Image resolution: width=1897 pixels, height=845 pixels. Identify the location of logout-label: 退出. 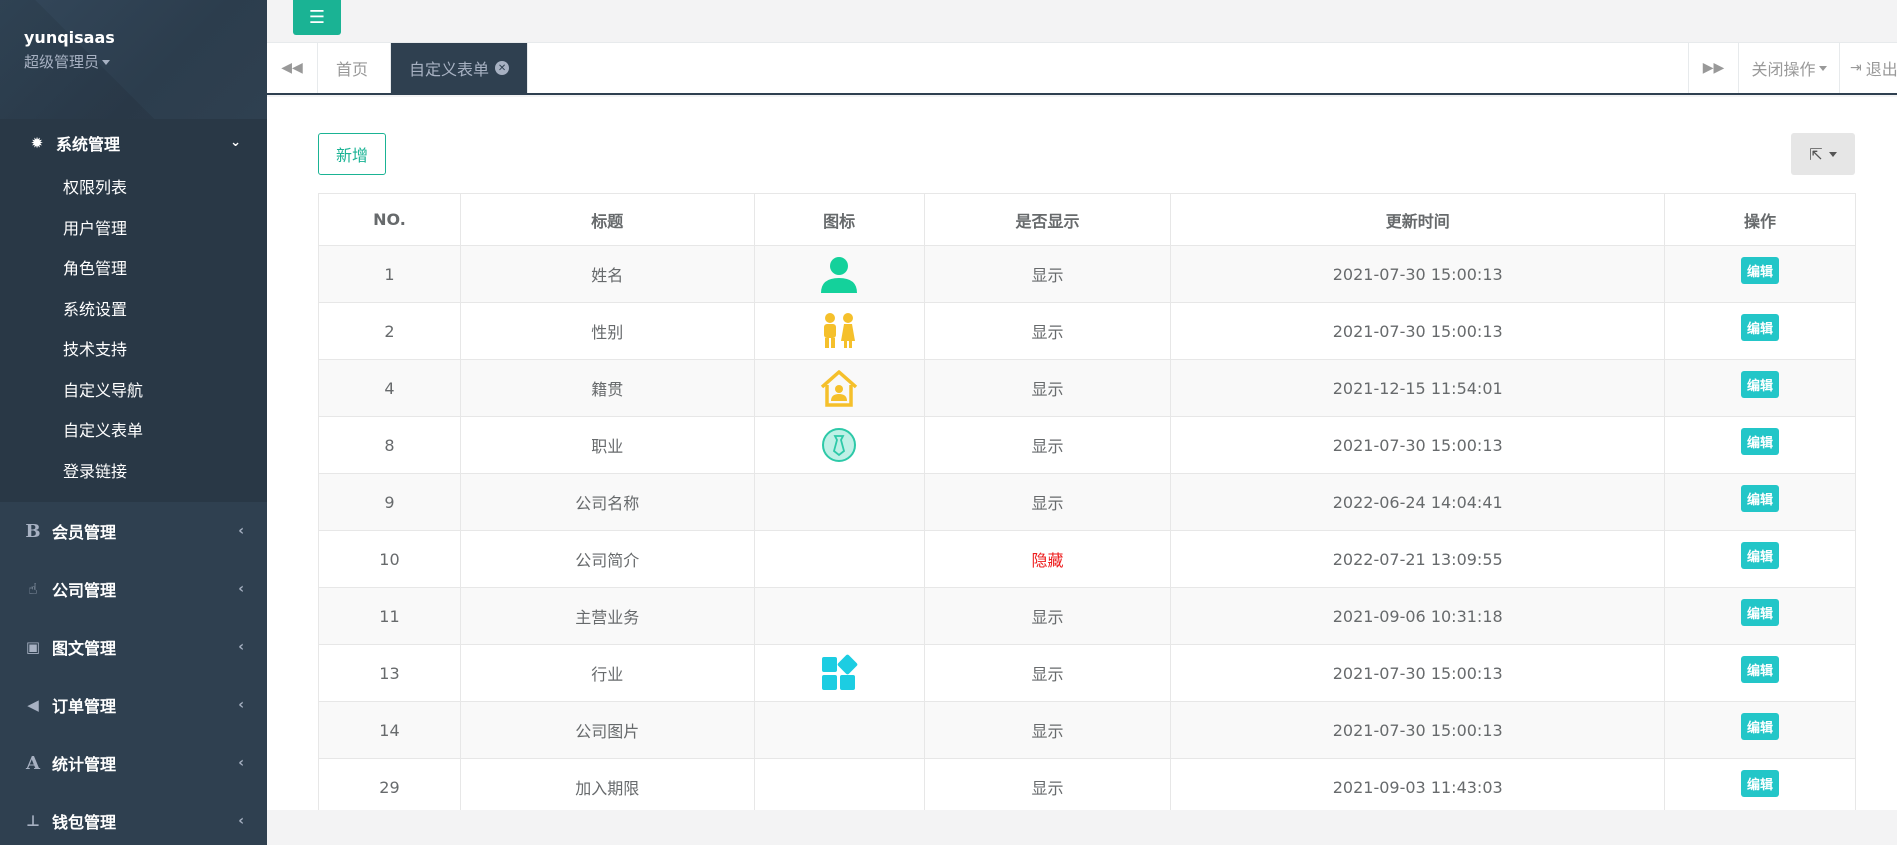
(1881, 69).